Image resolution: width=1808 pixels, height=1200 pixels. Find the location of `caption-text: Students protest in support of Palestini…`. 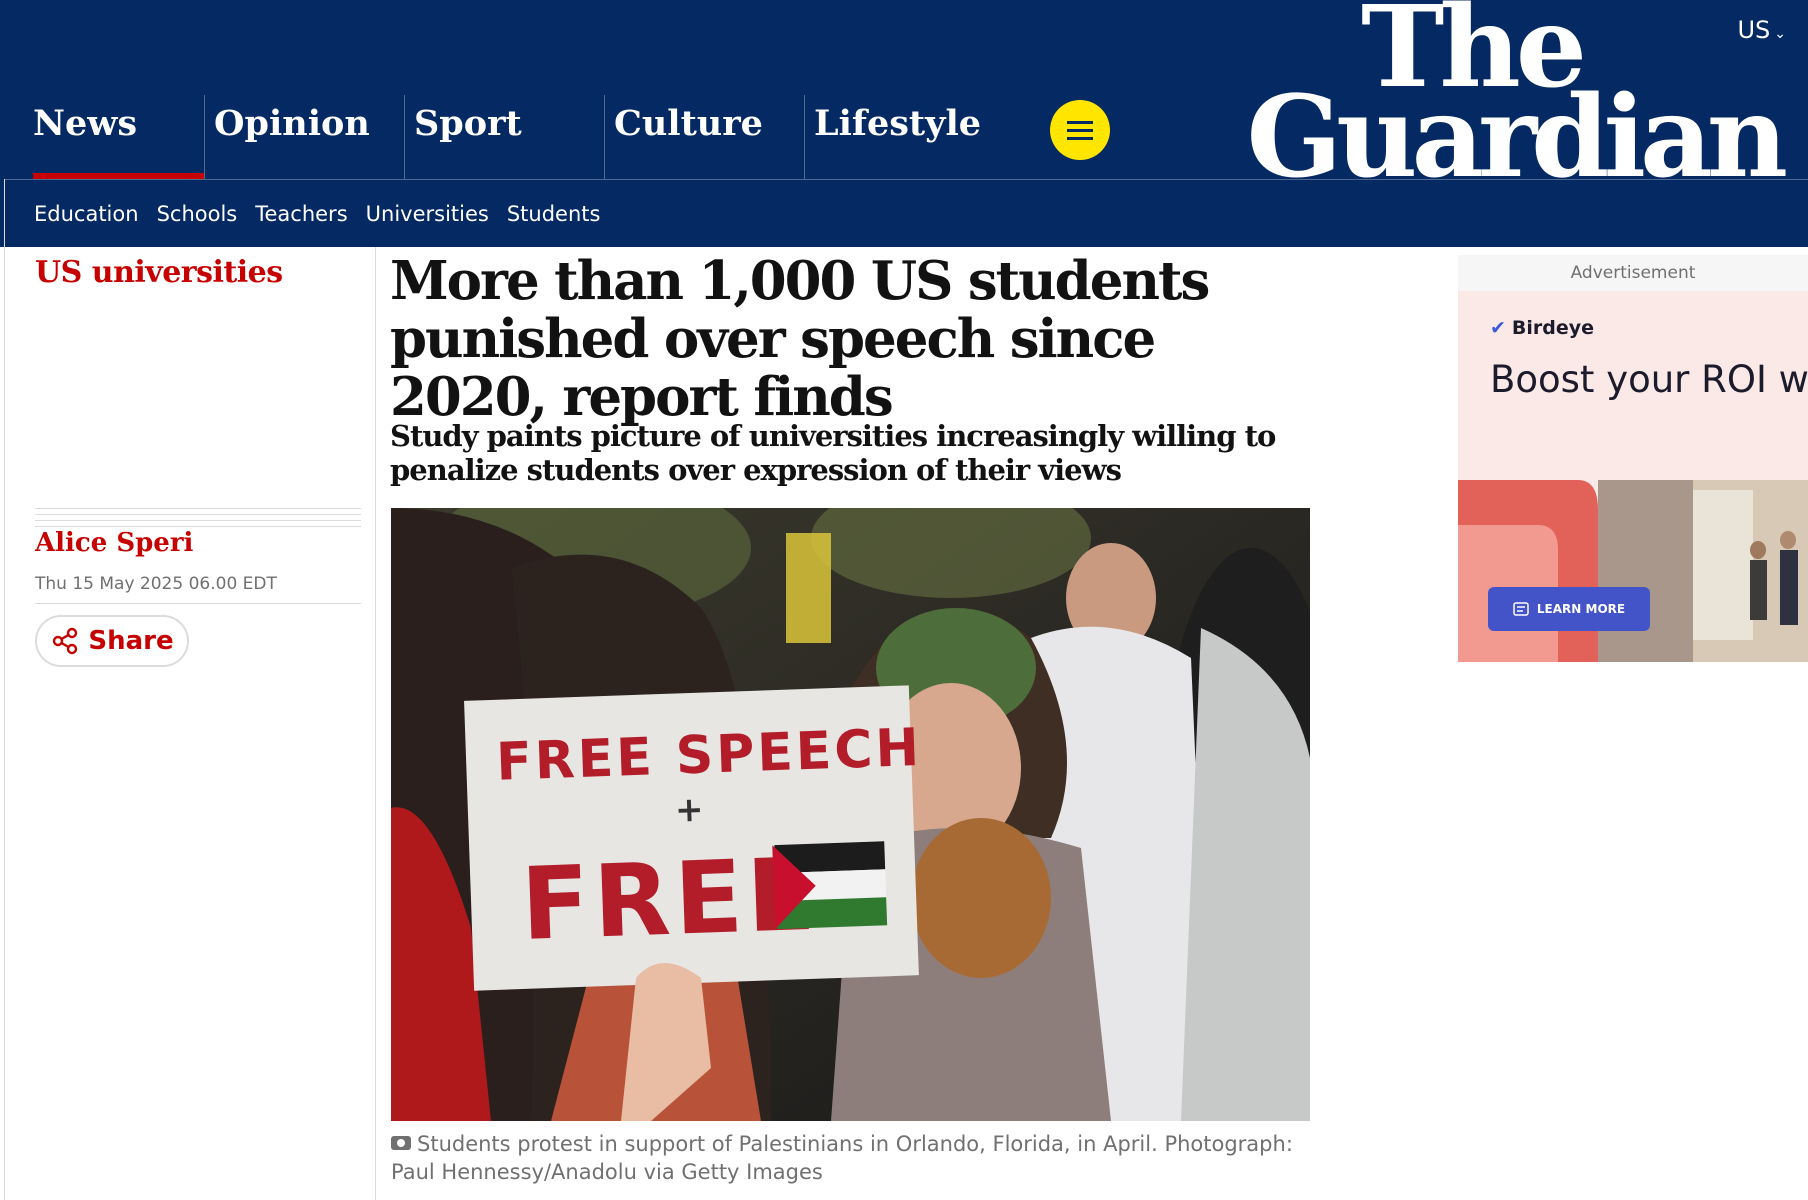

caption-text: Students protest in support of Palestini… is located at coordinates (842, 1158).